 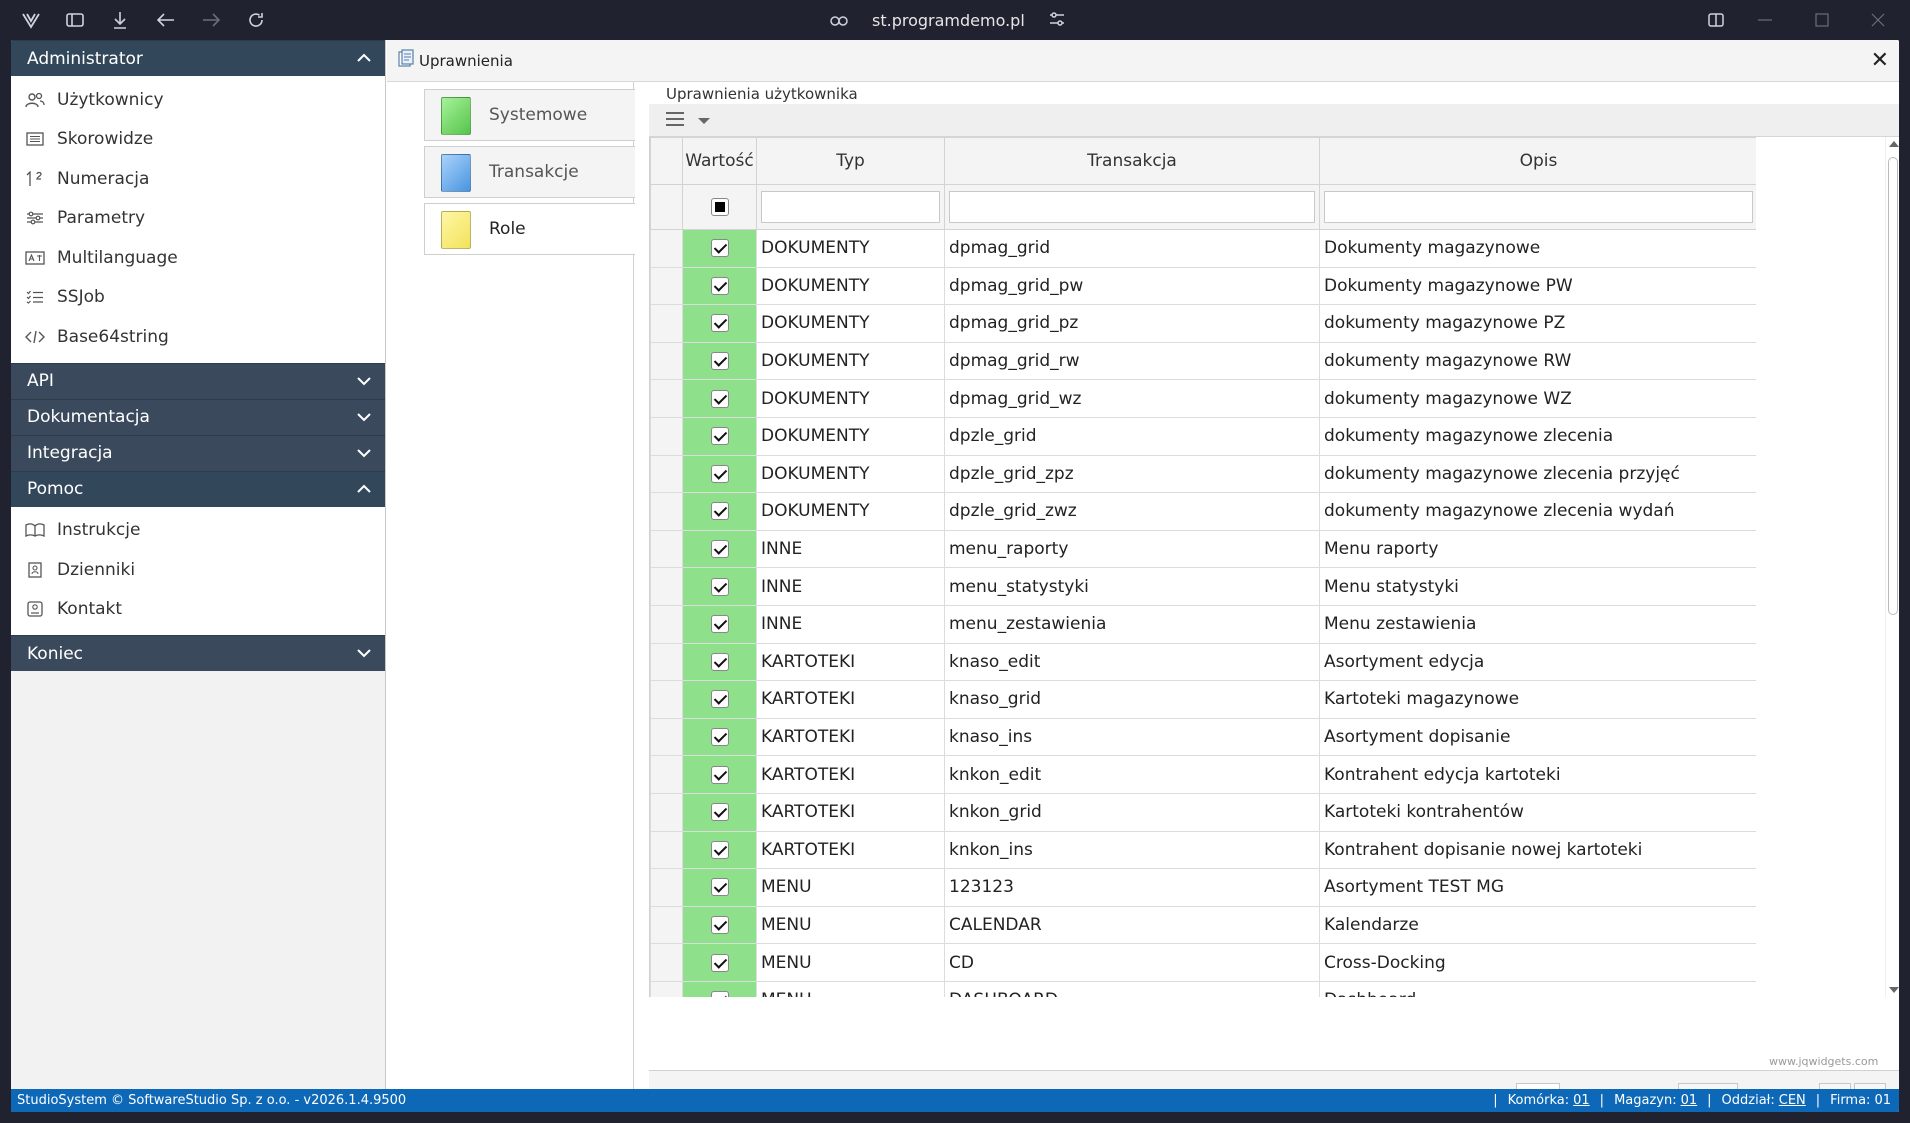 I want to click on filter-typ-input, so click(x=850, y=207).